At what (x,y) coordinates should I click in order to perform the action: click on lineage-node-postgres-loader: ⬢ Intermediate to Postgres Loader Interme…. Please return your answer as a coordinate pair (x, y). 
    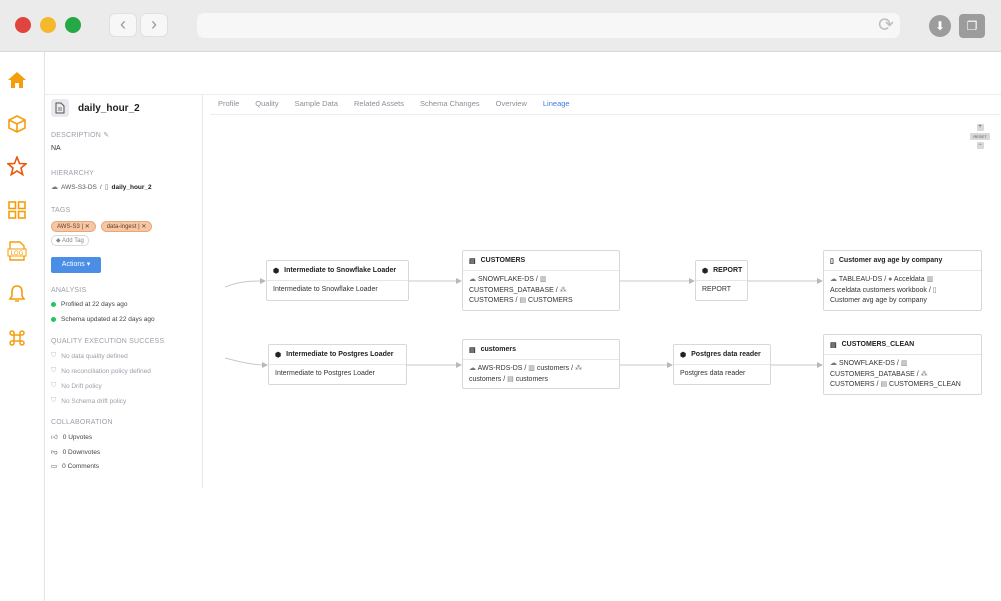
    Looking at the image, I should click on (337, 364).